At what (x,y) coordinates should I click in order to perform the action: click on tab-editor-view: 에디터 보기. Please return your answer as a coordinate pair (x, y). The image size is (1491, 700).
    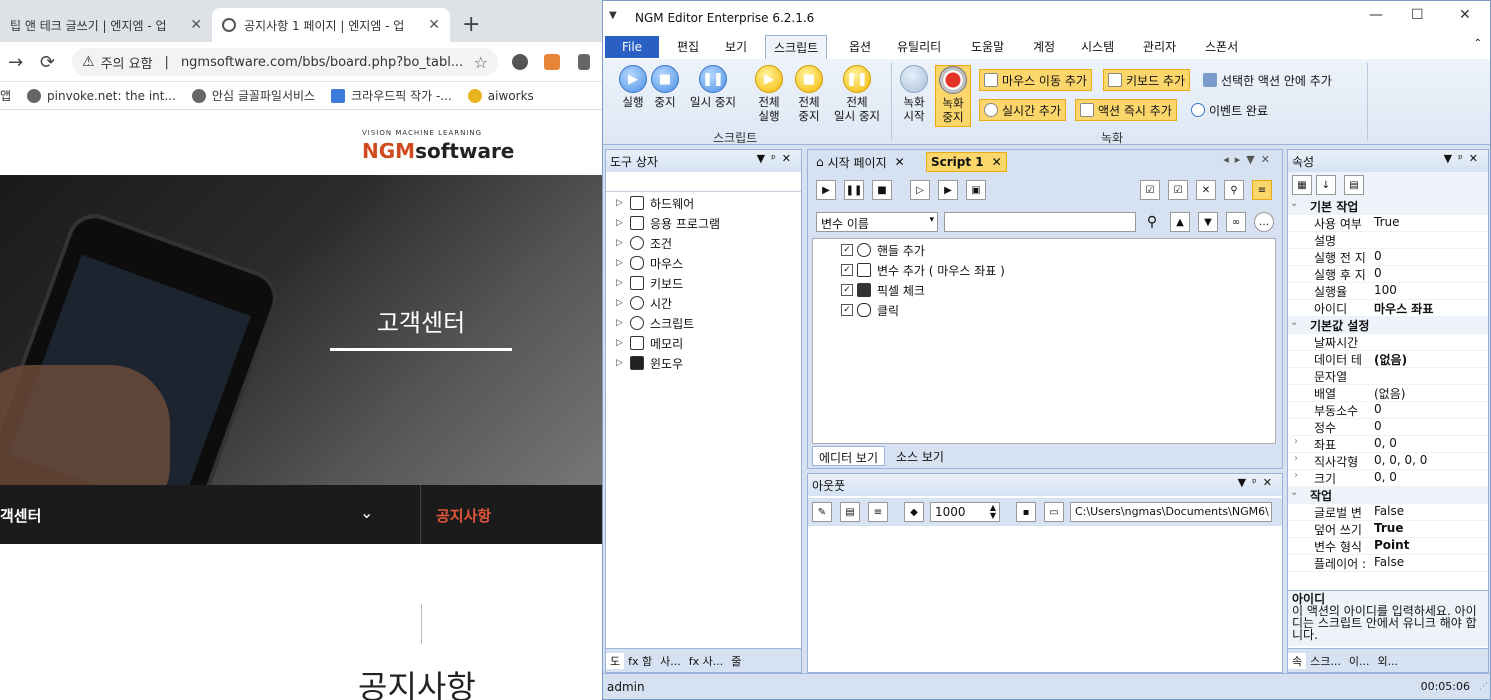
    Looking at the image, I should click on (849, 456).